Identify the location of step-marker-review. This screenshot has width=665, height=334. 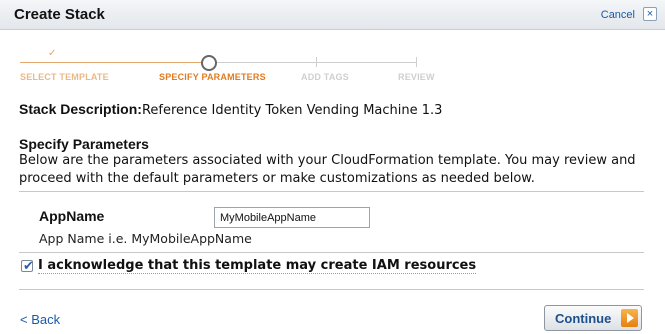
(416, 62).